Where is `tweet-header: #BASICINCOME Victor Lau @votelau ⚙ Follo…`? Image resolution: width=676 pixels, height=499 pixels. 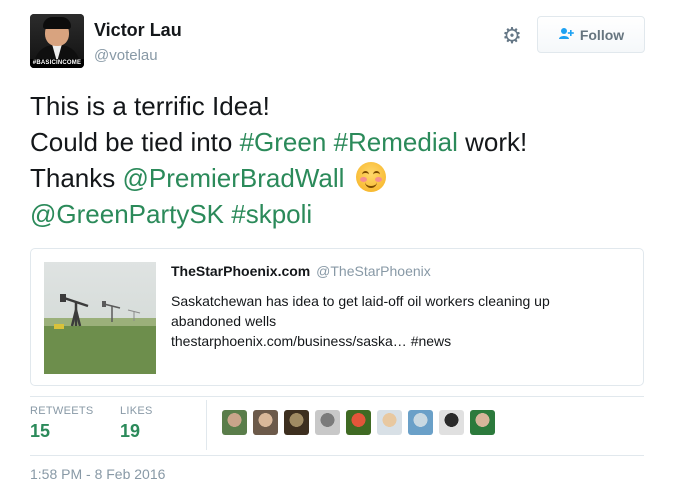
tweet-header: #BASICINCOME Victor Lau @votelau ⚙ Follo… is located at coordinates (340, 44).